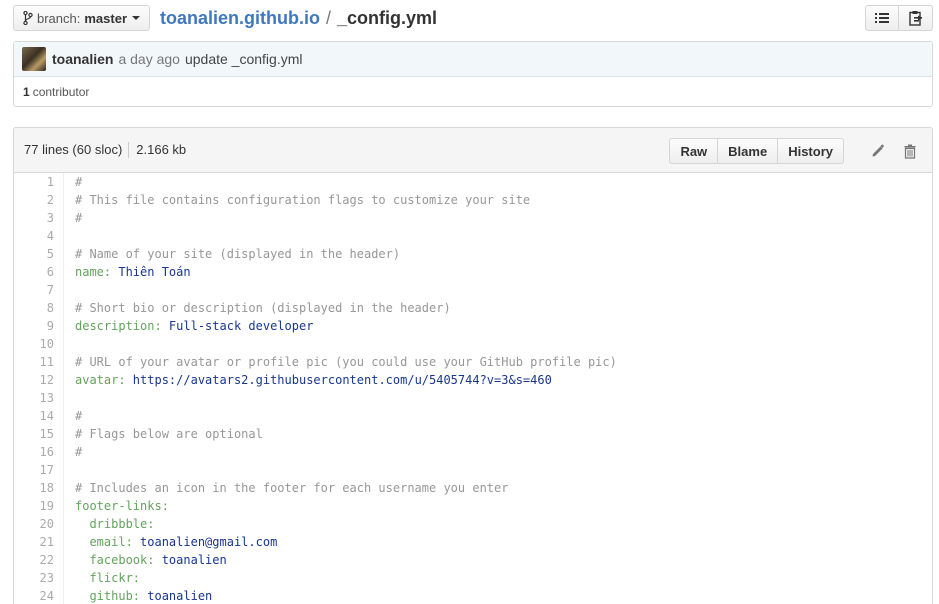  What do you see at coordinates (34, 236) in the screenshot?
I see `line-number: 4` at bounding box center [34, 236].